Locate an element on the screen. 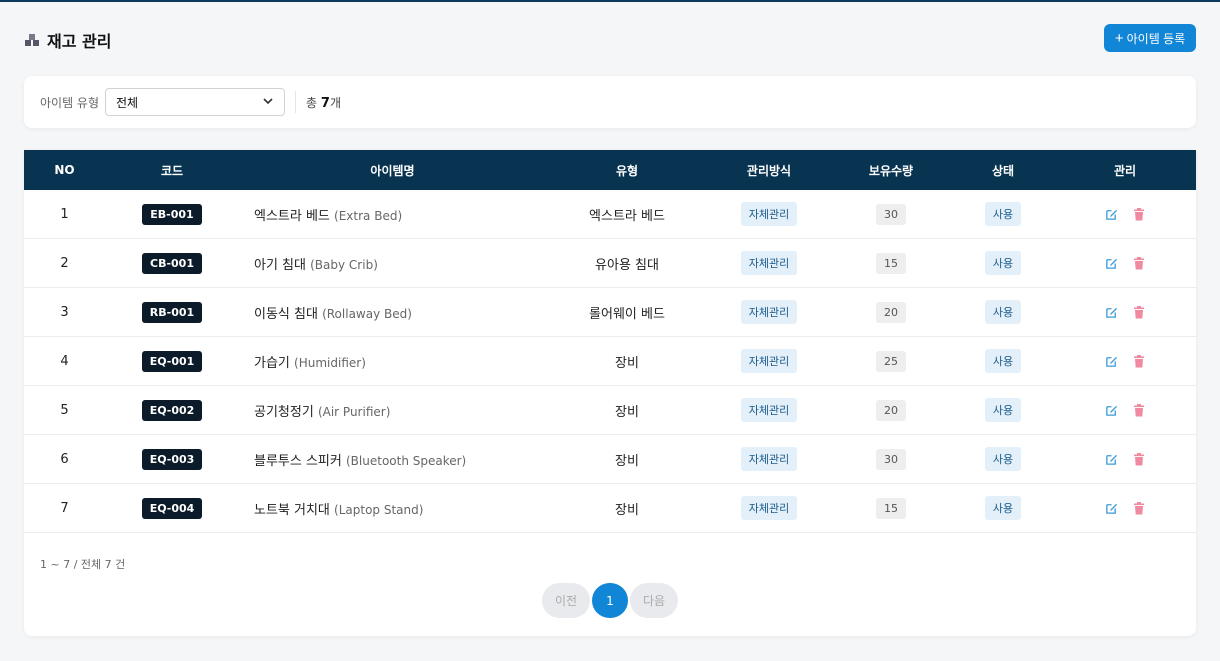 This screenshot has width=1220, height=661. row-no: 7 is located at coordinates (64, 508).